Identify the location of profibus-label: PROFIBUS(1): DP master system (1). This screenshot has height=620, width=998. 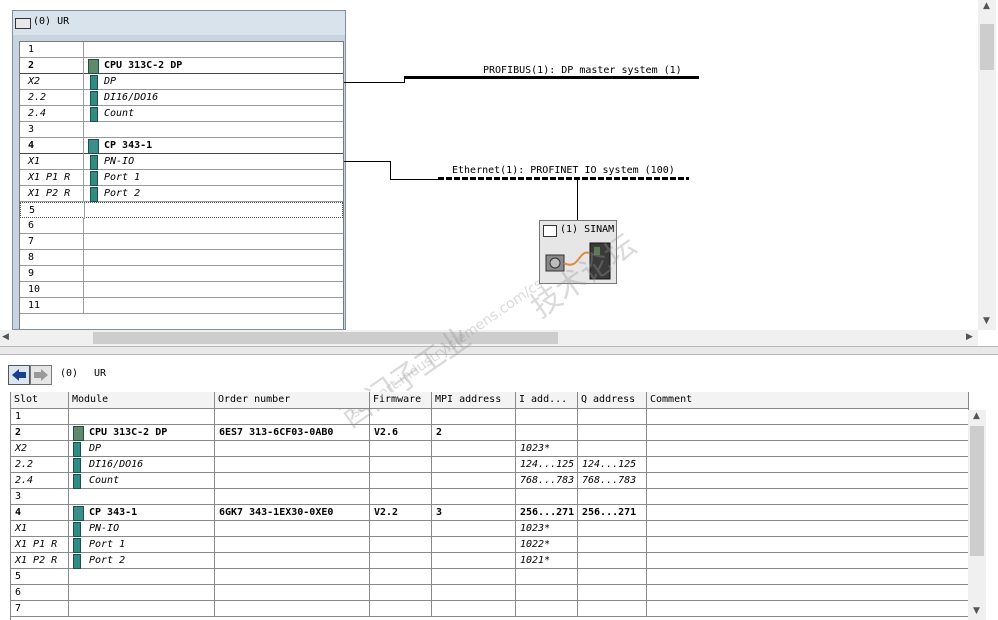
(582, 70).